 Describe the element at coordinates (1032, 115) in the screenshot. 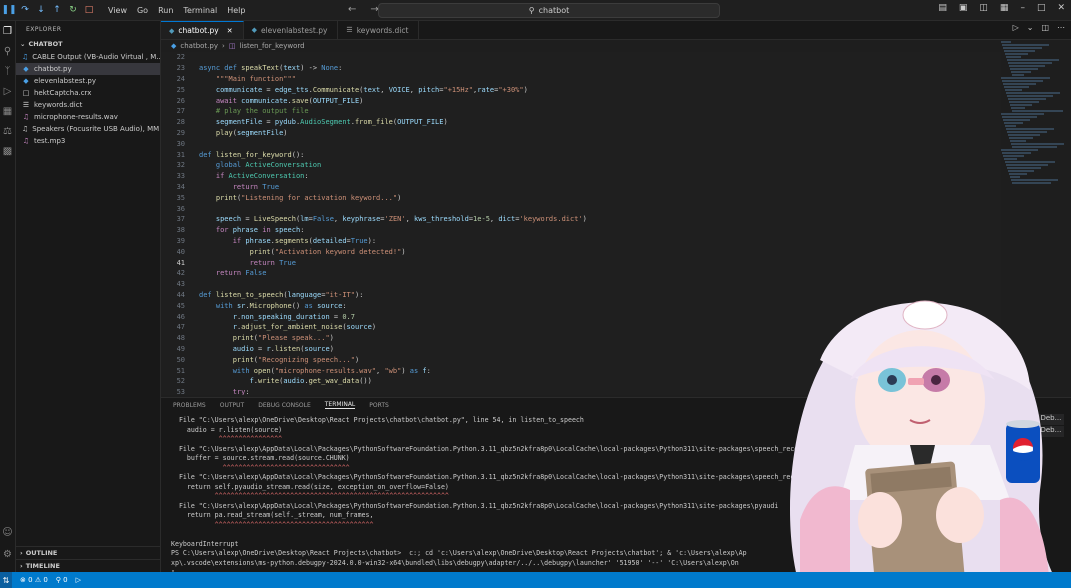

I see `minimap` at that location.